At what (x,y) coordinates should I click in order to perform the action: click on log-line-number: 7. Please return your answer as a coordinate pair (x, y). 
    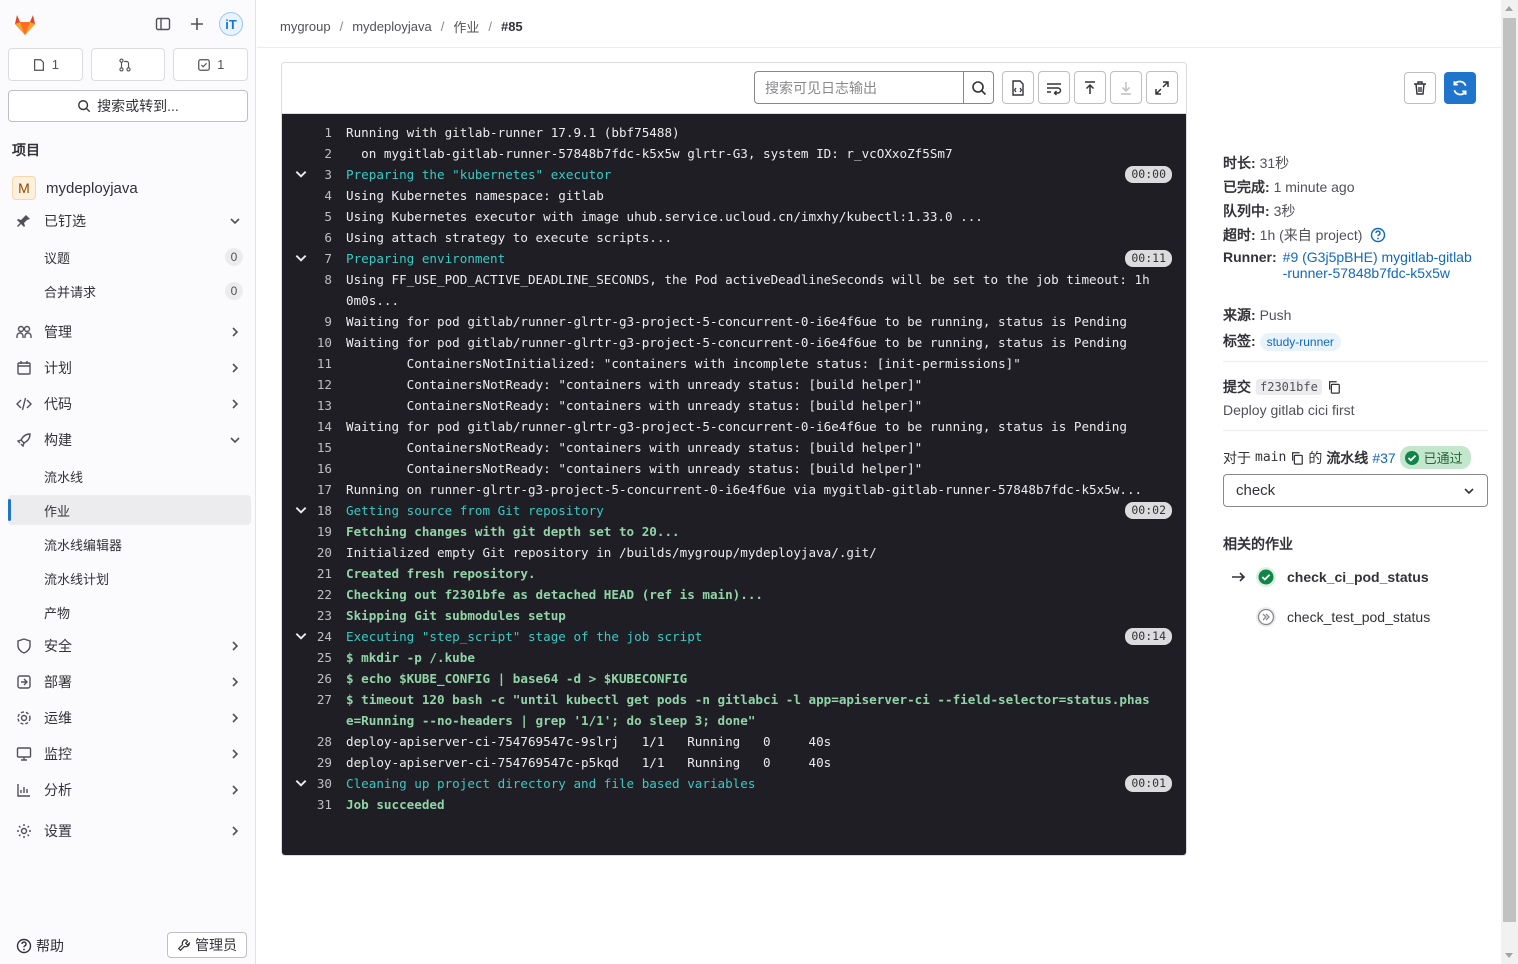
    Looking at the image, I should click on (314, 258).